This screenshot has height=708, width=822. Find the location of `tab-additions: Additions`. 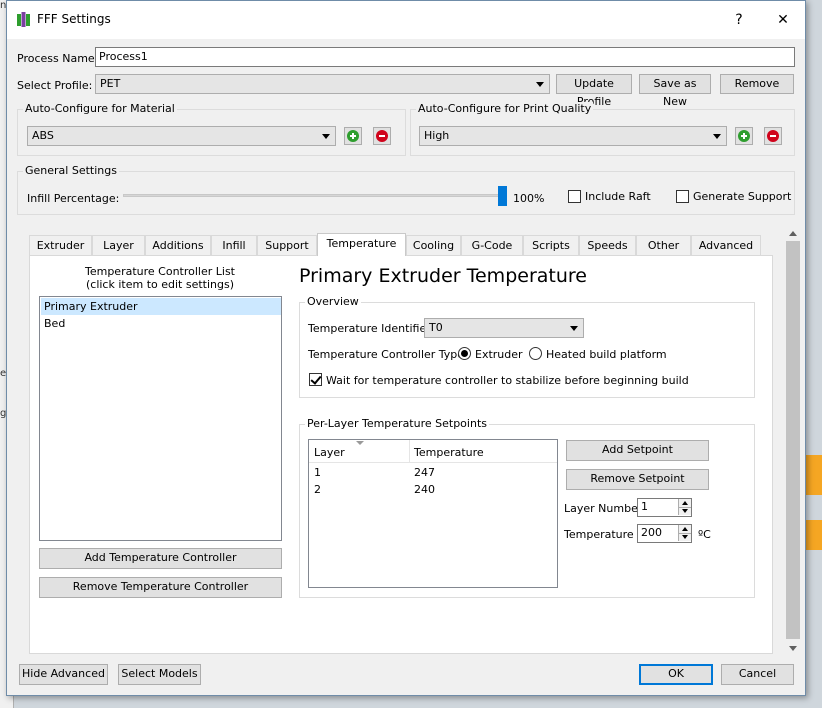

tab-additions: Additions is located at coordinates (178, 245).